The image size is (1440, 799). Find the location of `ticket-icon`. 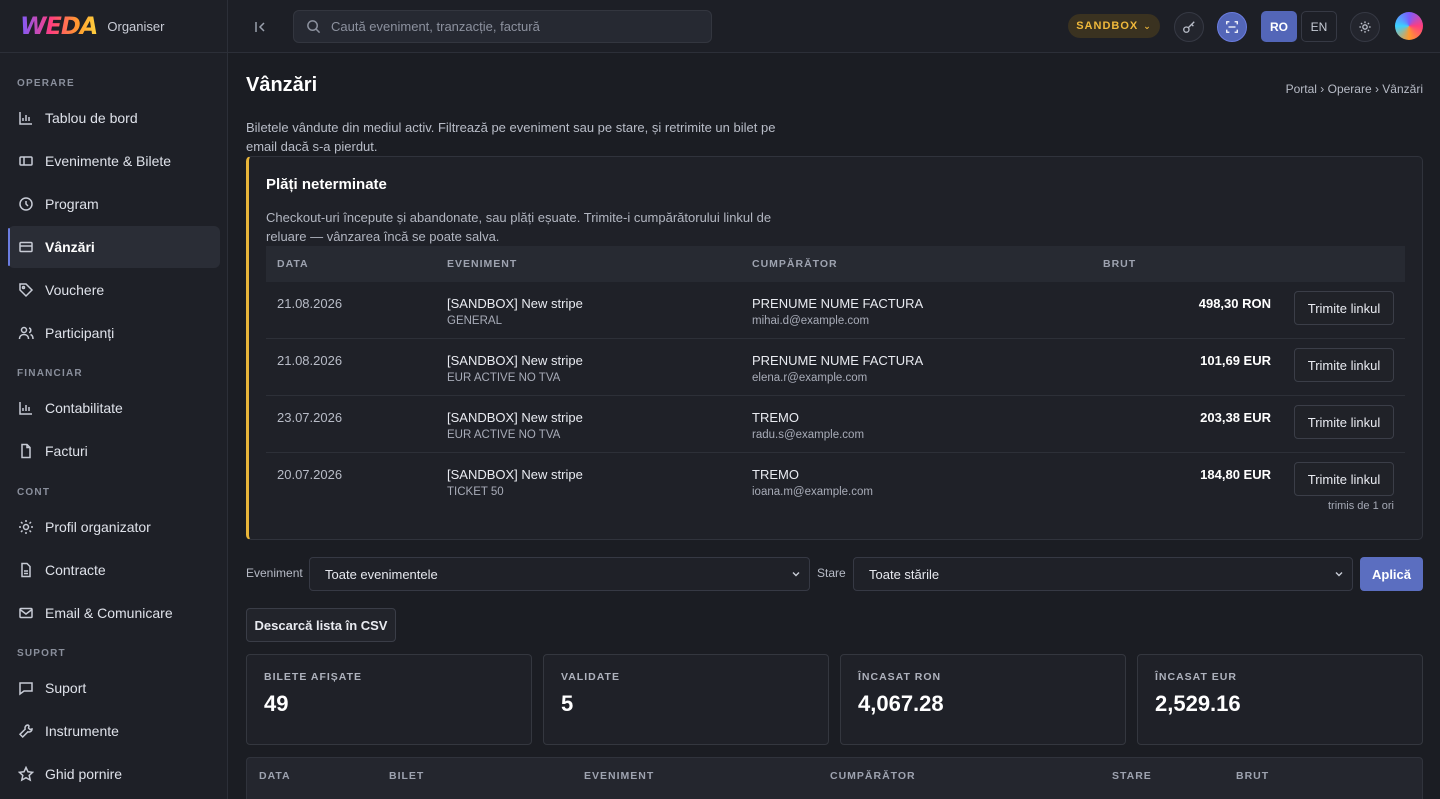

ticket-icon is located at coordinates (26, 161).